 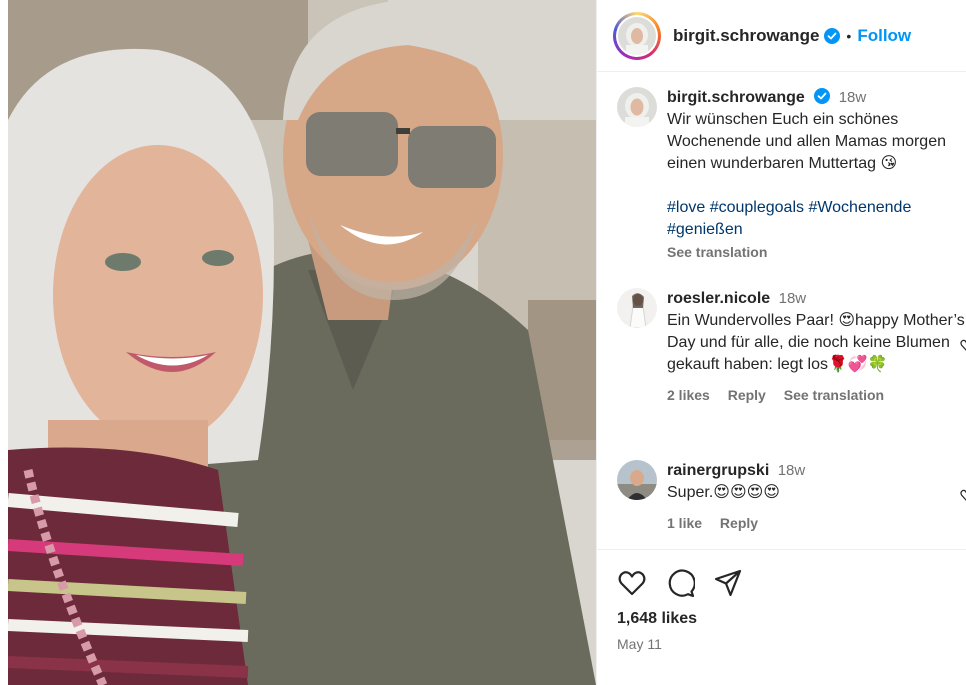 I want to click on comment-see-translation: See translation, so click(x=834, y=395).